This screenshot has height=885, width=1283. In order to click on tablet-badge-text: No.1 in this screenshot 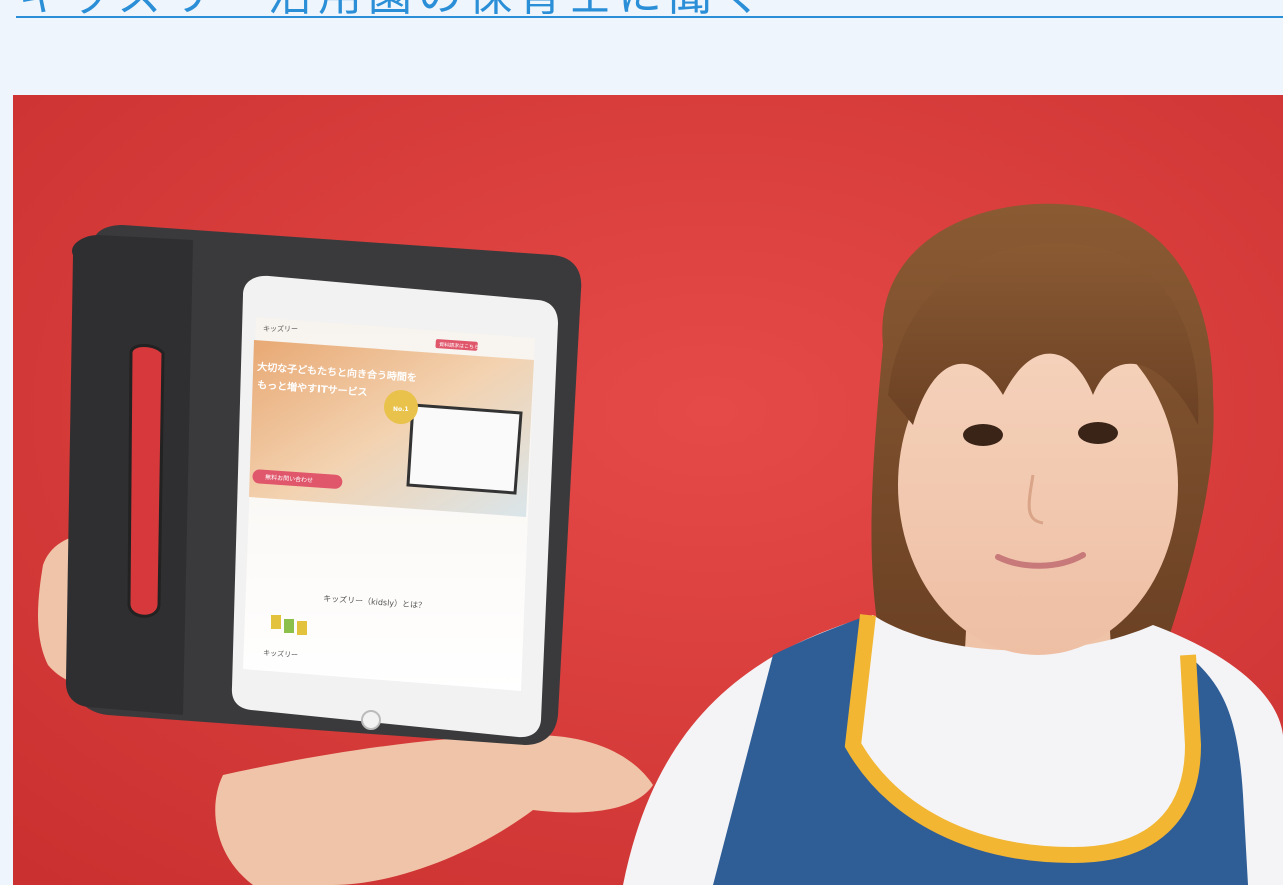, I will do `click(401, 409)`.